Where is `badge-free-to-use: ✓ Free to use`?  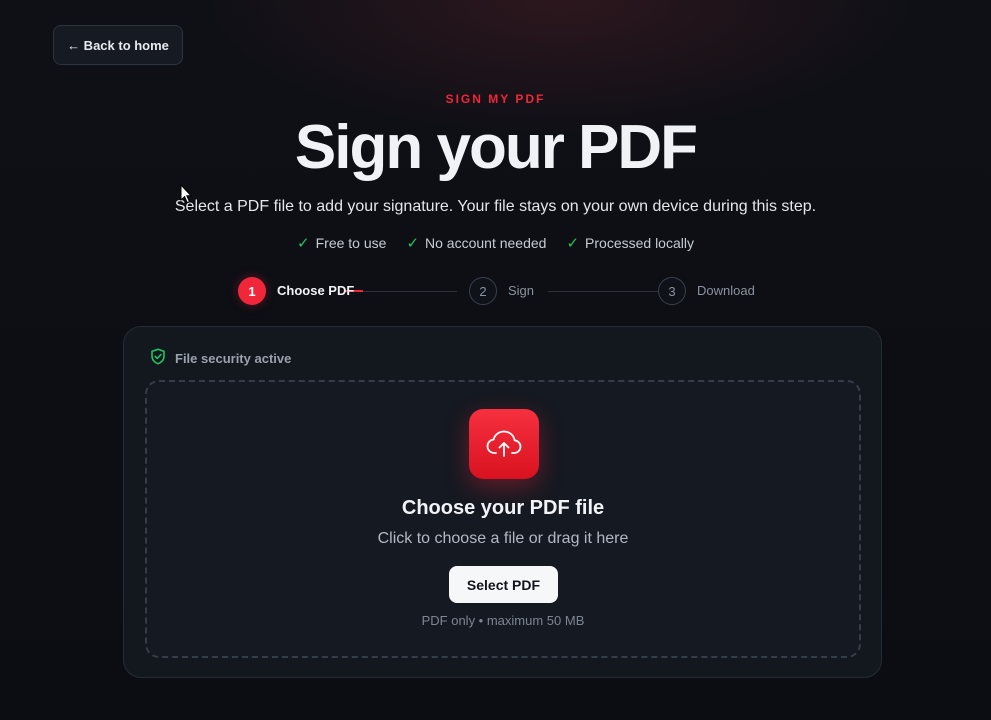 badge-free-to-use: ✓ Free to use is located at coordinates (341, 243).